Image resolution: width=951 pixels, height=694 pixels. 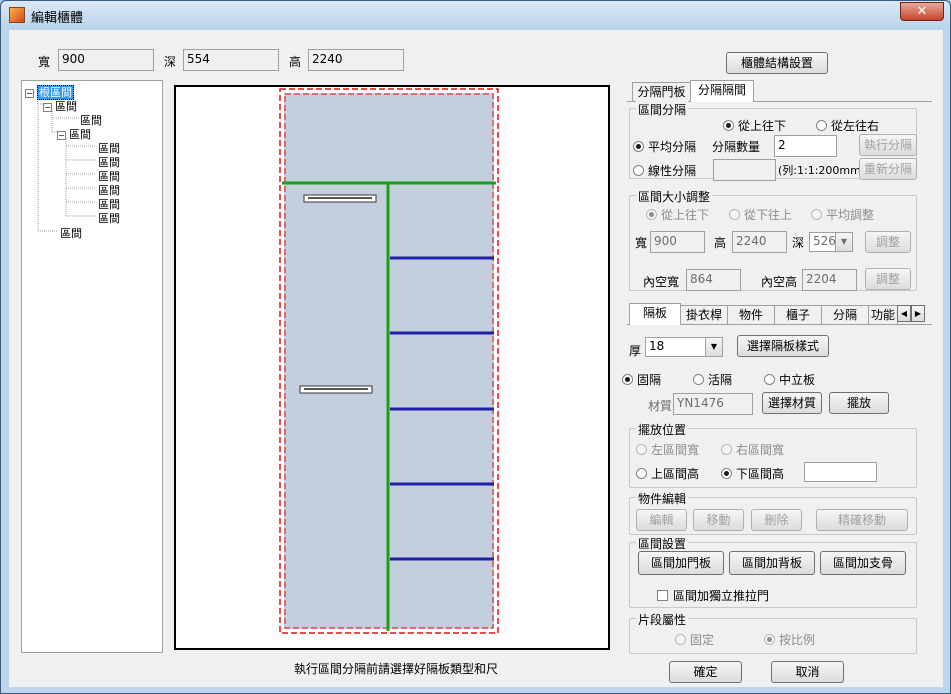 I want to click on right-width-radio: 右區間寬, so click(x=752, y=449).